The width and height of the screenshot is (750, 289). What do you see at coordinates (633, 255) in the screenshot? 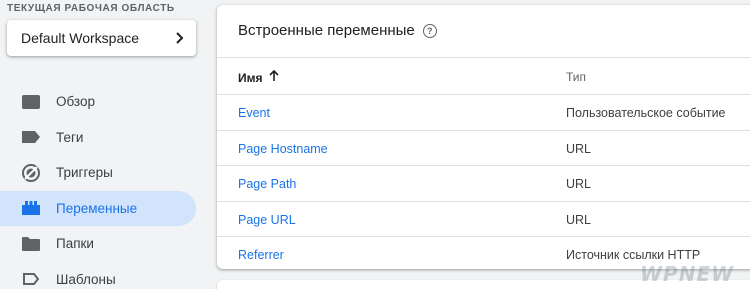
I see `variable-type: Источник ссылки HTTP` at bounding box center [633, 255].